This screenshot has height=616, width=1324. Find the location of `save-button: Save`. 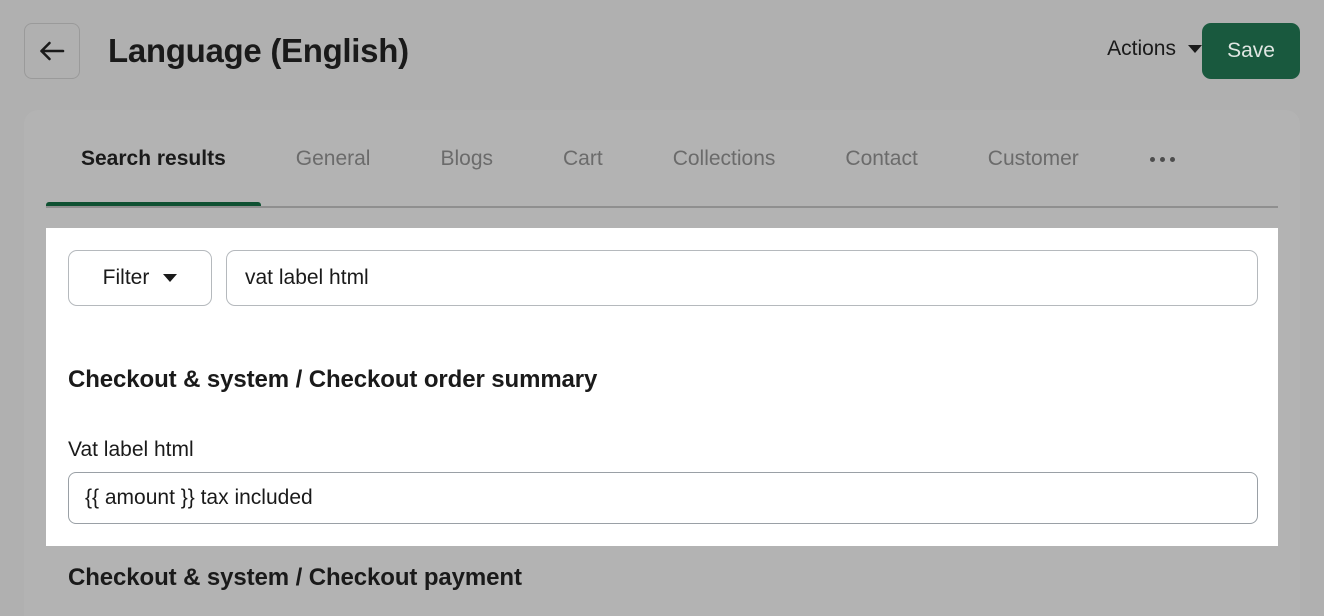

save-button: Save is located at coordinates (1251, 51).